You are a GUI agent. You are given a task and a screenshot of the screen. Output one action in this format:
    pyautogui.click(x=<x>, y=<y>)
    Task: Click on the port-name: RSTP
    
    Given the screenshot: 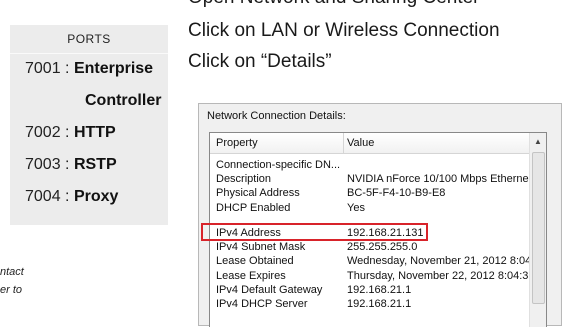 What is the action you would take?
    pyautogui.click(x=95, y=164)
    